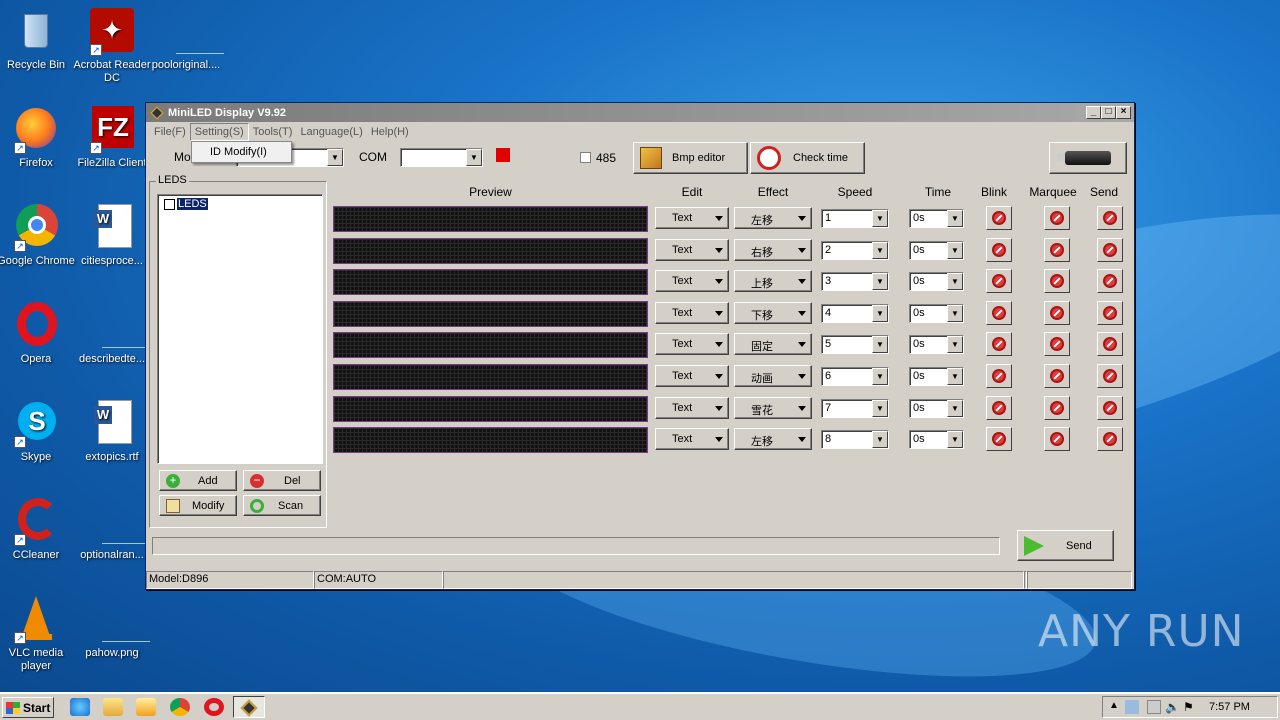 The height and width of the screenshot is (720, 1280). Describe the element at coordinates (219, 131) in the screenshot. I see `menu-setting: Setting(S)` at that location.